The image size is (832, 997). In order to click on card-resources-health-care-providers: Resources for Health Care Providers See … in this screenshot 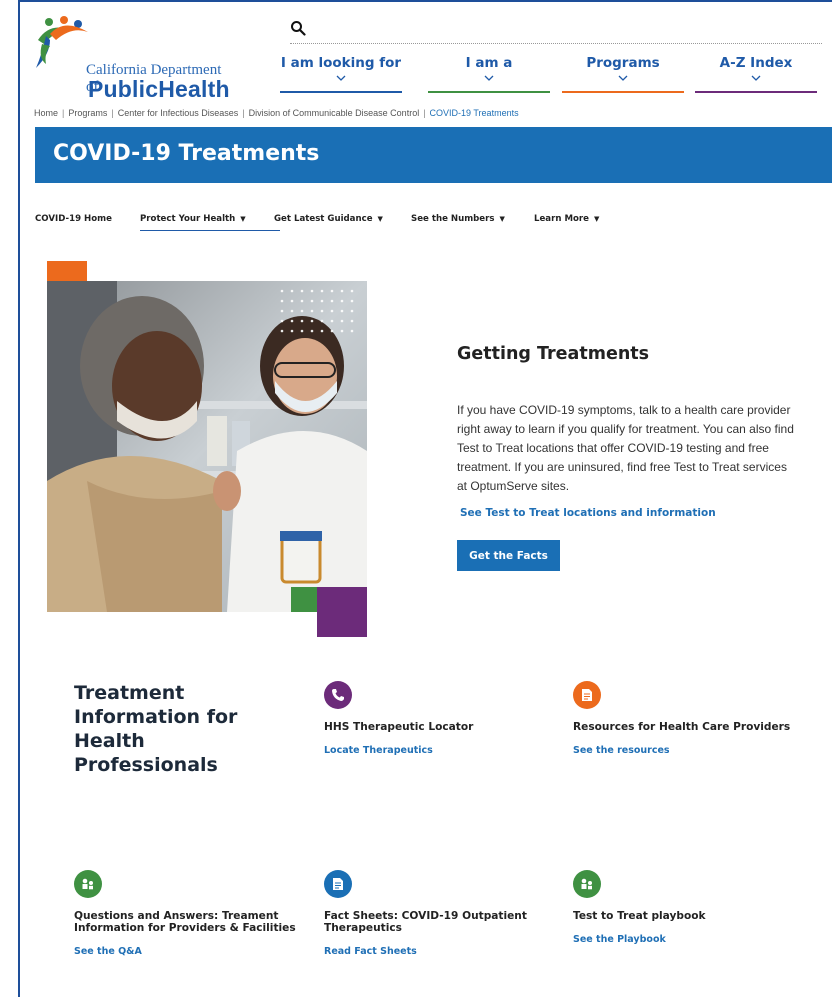, I will do `click(688, 718)`.